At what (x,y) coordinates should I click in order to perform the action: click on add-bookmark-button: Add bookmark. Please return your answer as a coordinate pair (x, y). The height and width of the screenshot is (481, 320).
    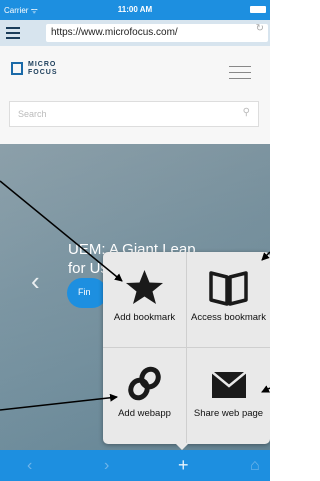
    Looking at the image, I should click on (144, 299).